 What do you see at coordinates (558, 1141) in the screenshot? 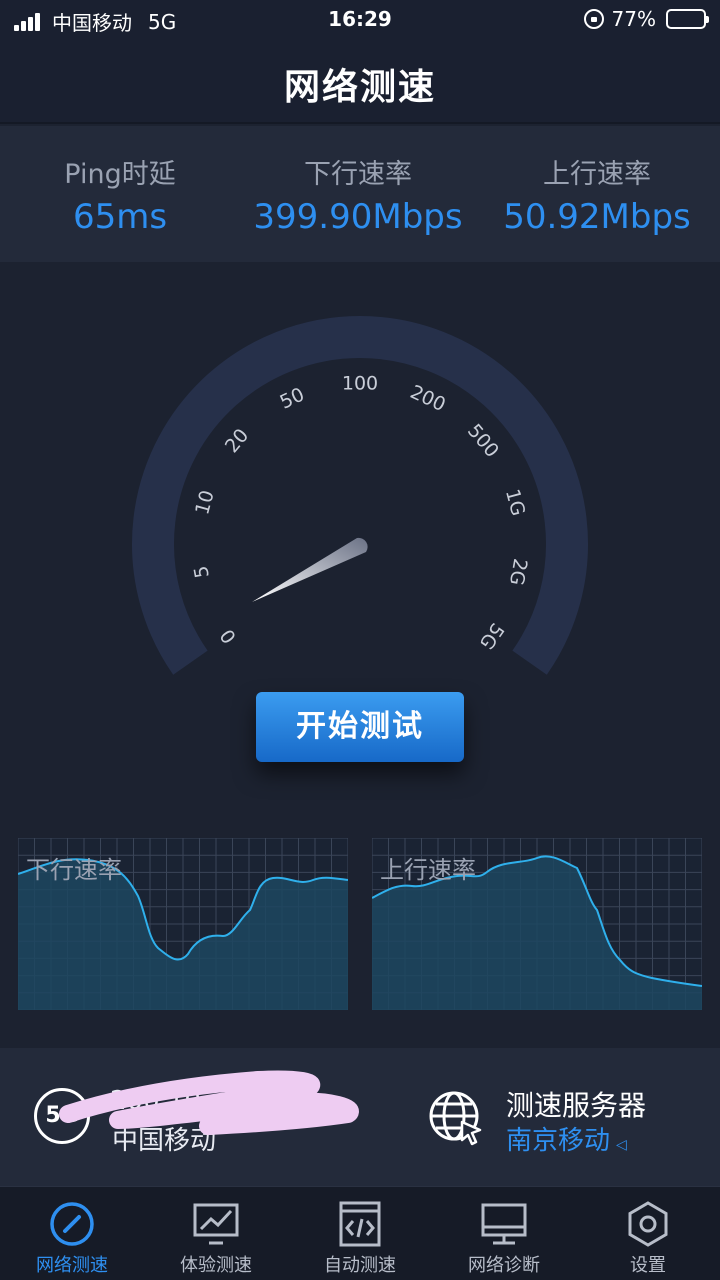
I see `server-name: 南京移动` at bounding box center [558, 1141].